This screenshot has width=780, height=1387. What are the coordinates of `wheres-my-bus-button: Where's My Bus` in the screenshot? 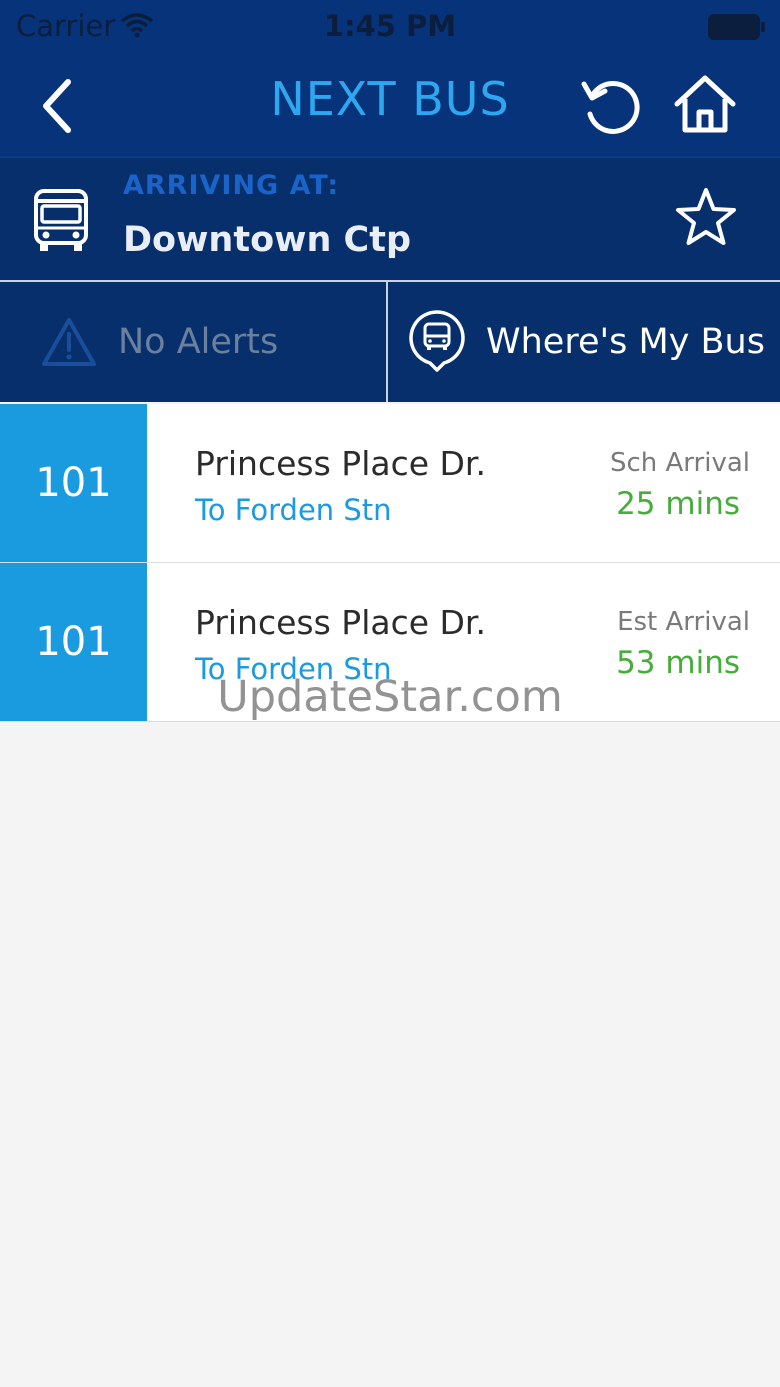 It's located at (585, 342).